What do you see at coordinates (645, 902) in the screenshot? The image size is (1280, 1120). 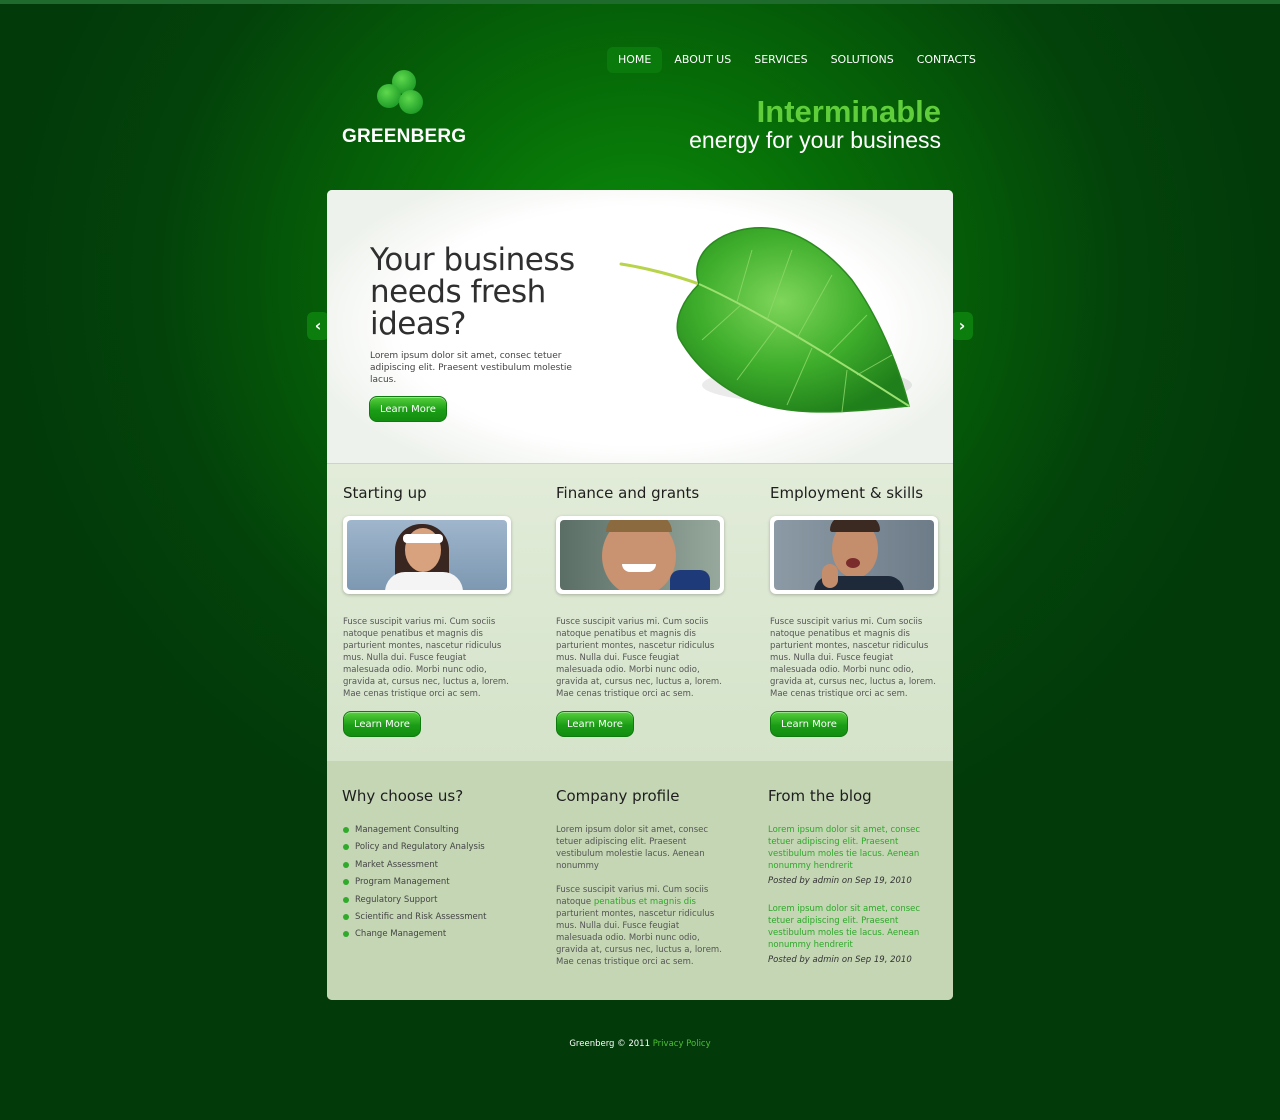 I see `profile-link: penatibus et magnis dis` at bounding box center [645, 902].